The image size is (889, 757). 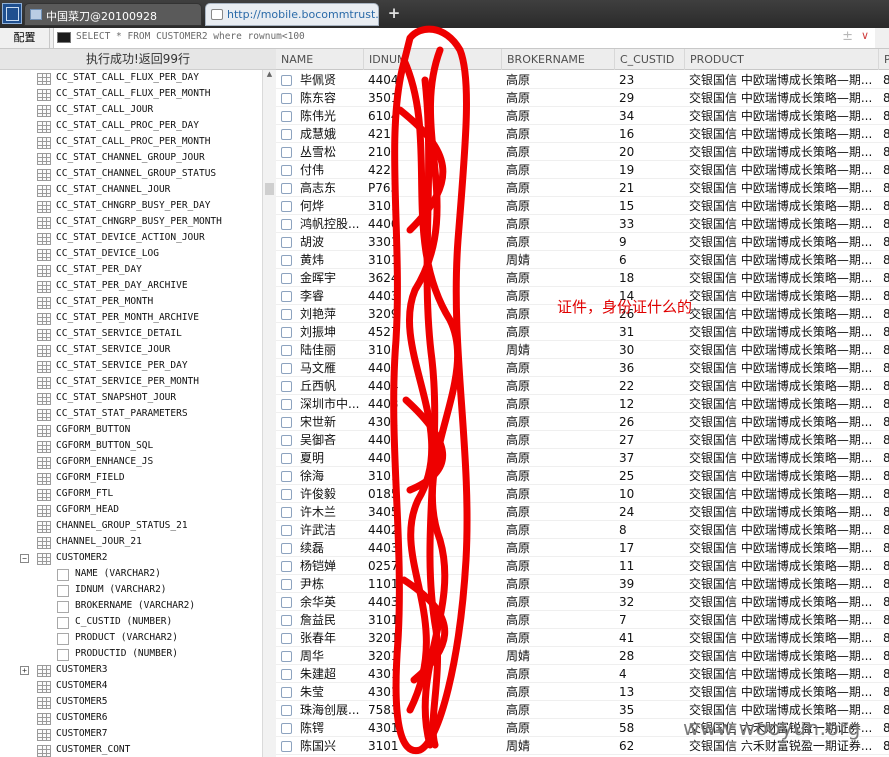 What do you see at coordinates (582, 332) in the screenshot?
I see `table-row: 刘振坤 4527 高原 31 交银国信 中欧瑞博成长策略—期... 8` at bounding box center [582, 332].